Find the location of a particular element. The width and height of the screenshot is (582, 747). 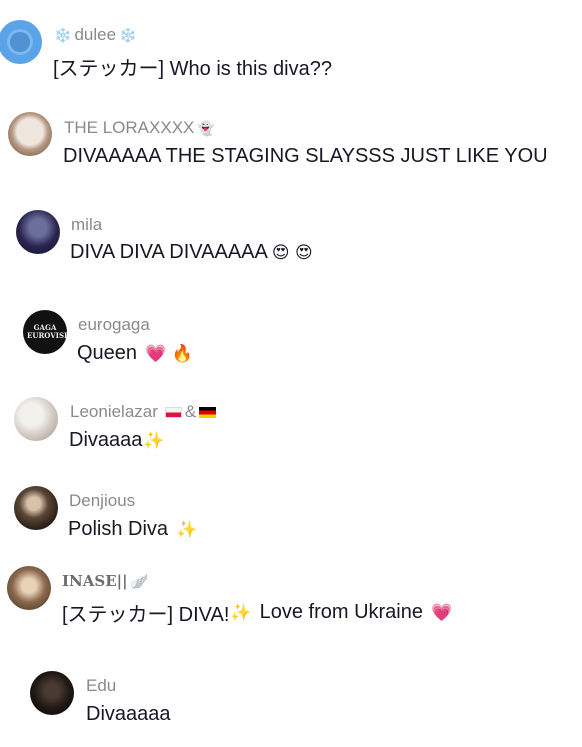

comment-username: THE LORAXXXX 👻 is located at coordinates (139, 128).